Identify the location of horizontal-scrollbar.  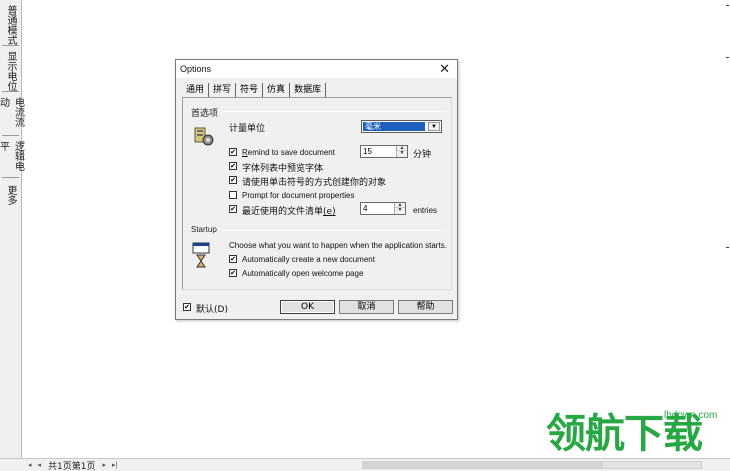
(532, 465).